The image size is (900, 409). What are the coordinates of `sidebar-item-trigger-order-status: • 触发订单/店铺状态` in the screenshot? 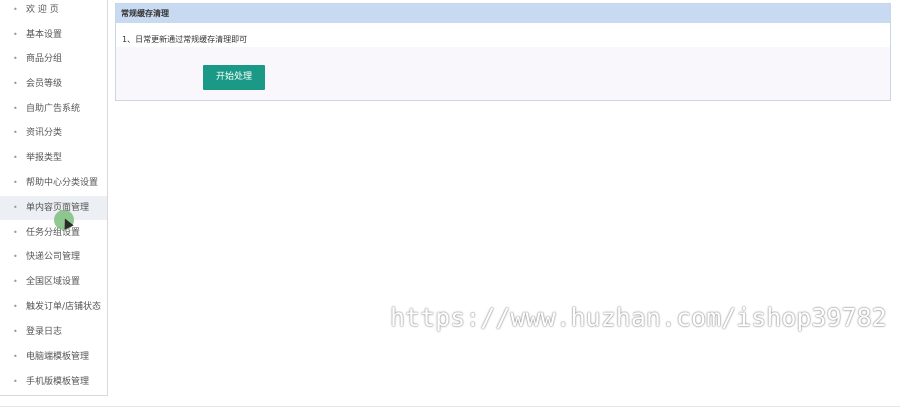 It's located at (53, 307).